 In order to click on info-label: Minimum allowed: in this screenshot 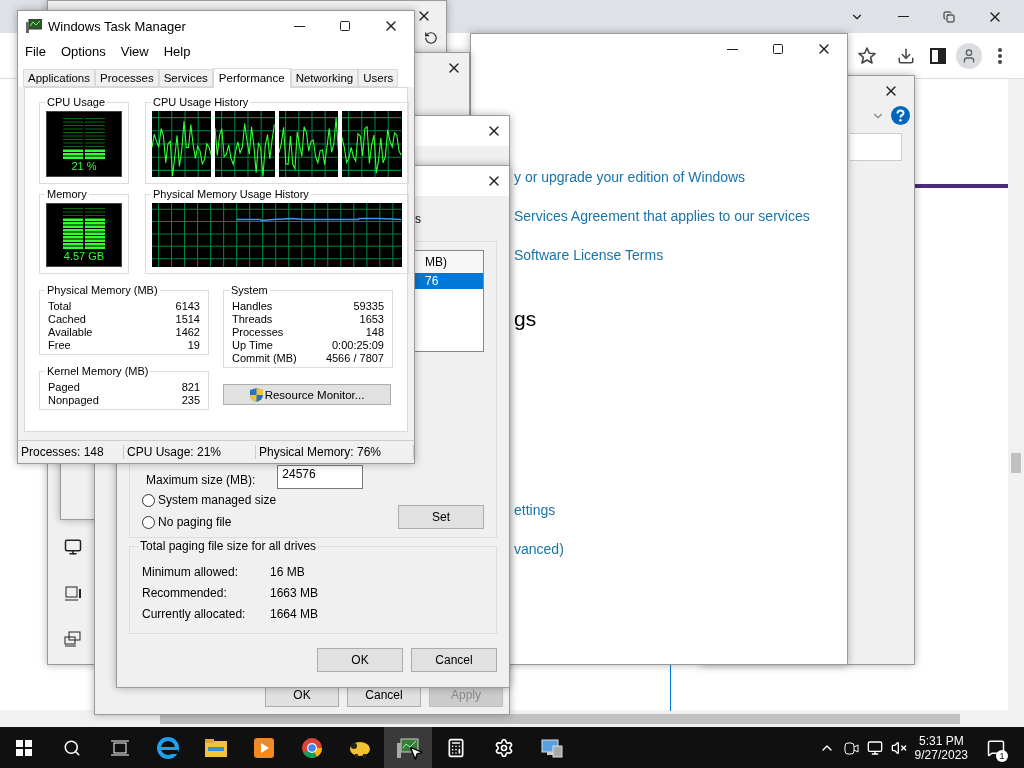, I will do `click(191, 572)`.